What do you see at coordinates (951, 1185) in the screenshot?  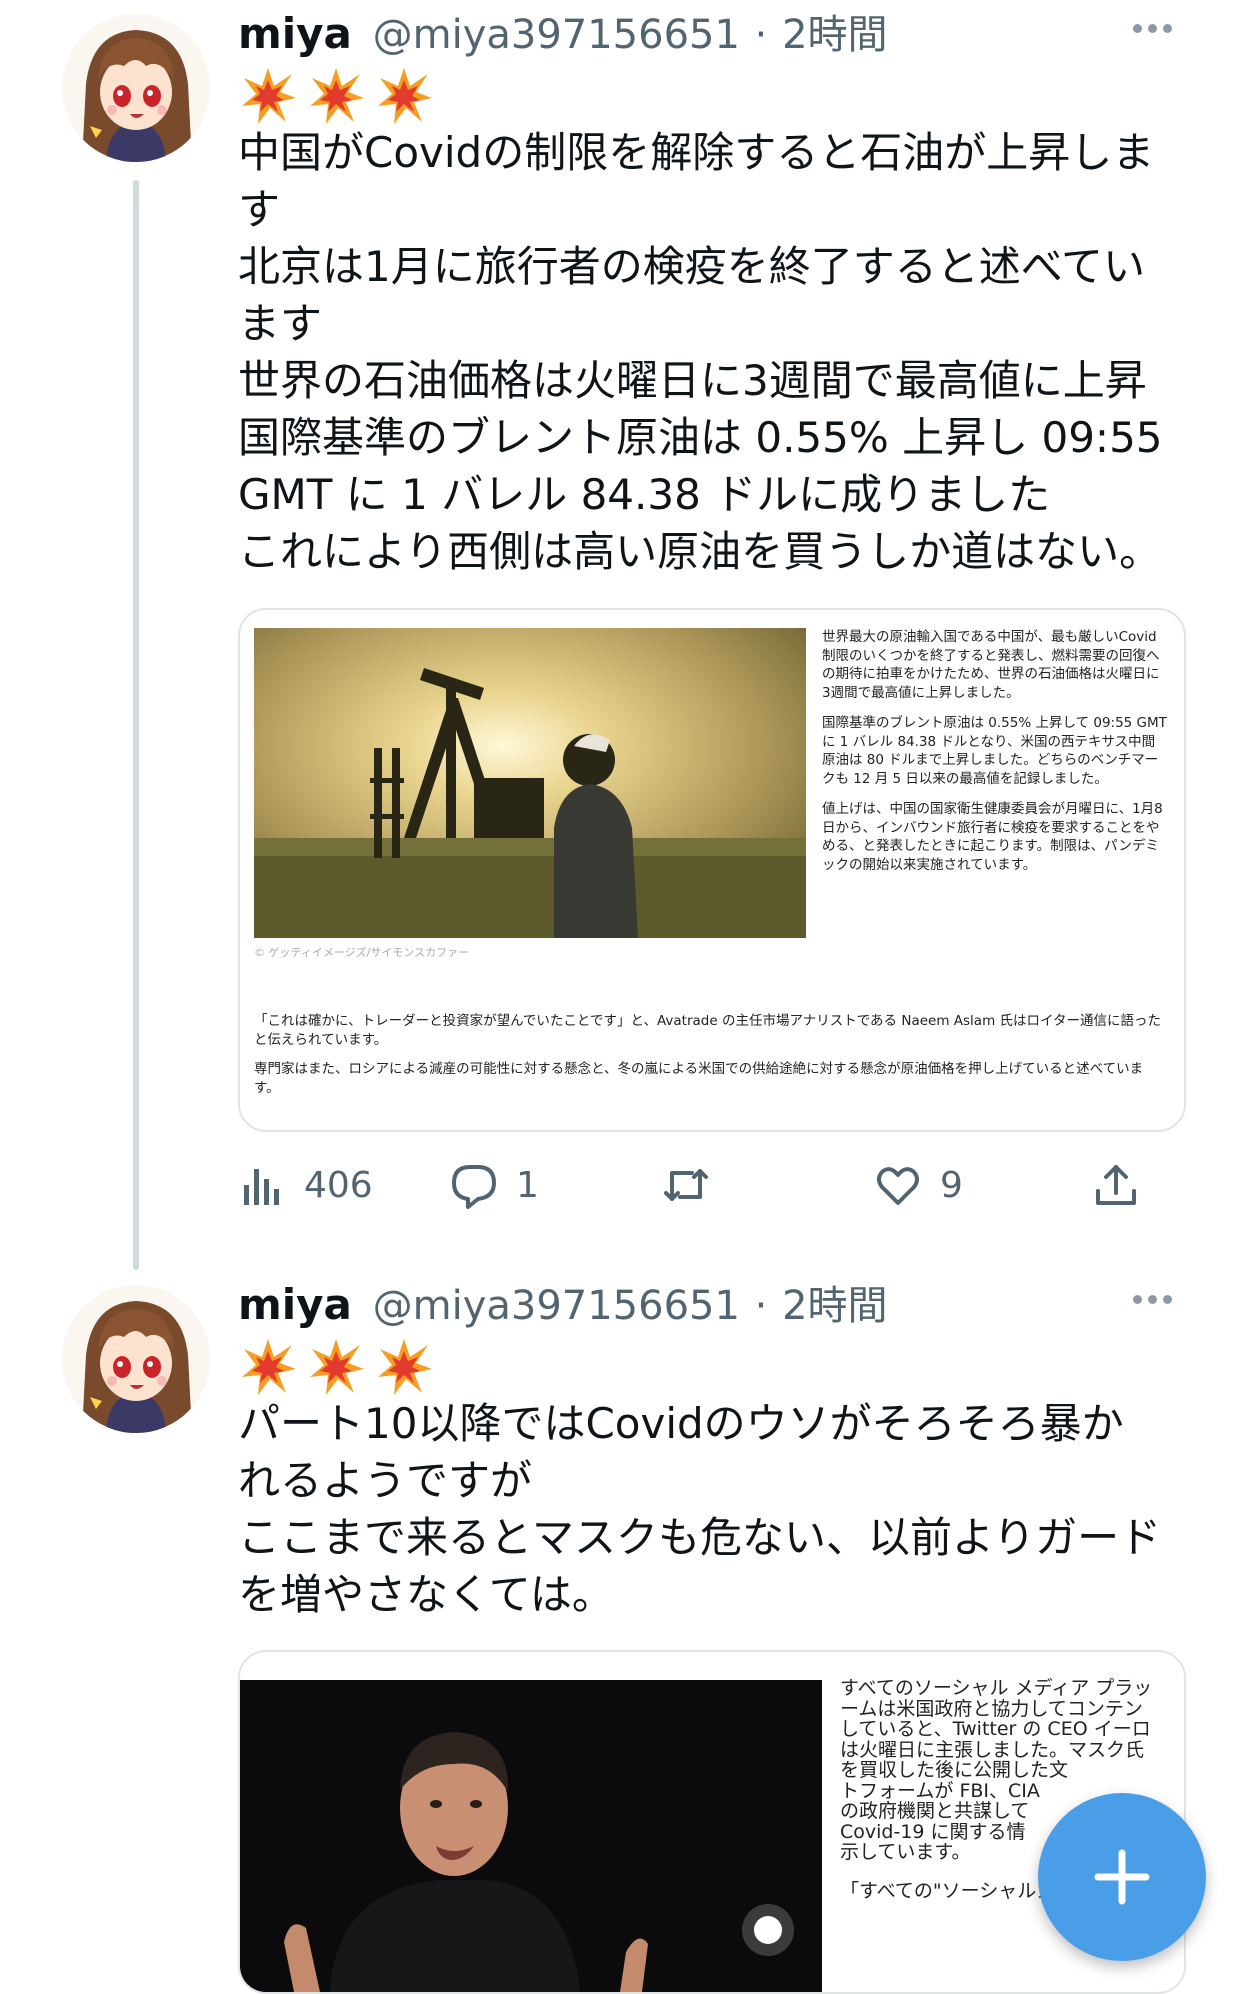 I see `like-count: 9` at bounding box center [951, 1185].